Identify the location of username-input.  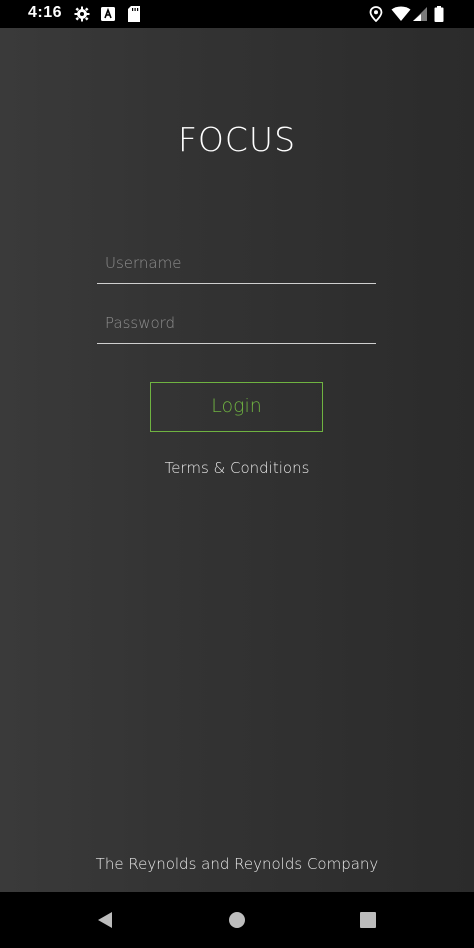
(236, 263).